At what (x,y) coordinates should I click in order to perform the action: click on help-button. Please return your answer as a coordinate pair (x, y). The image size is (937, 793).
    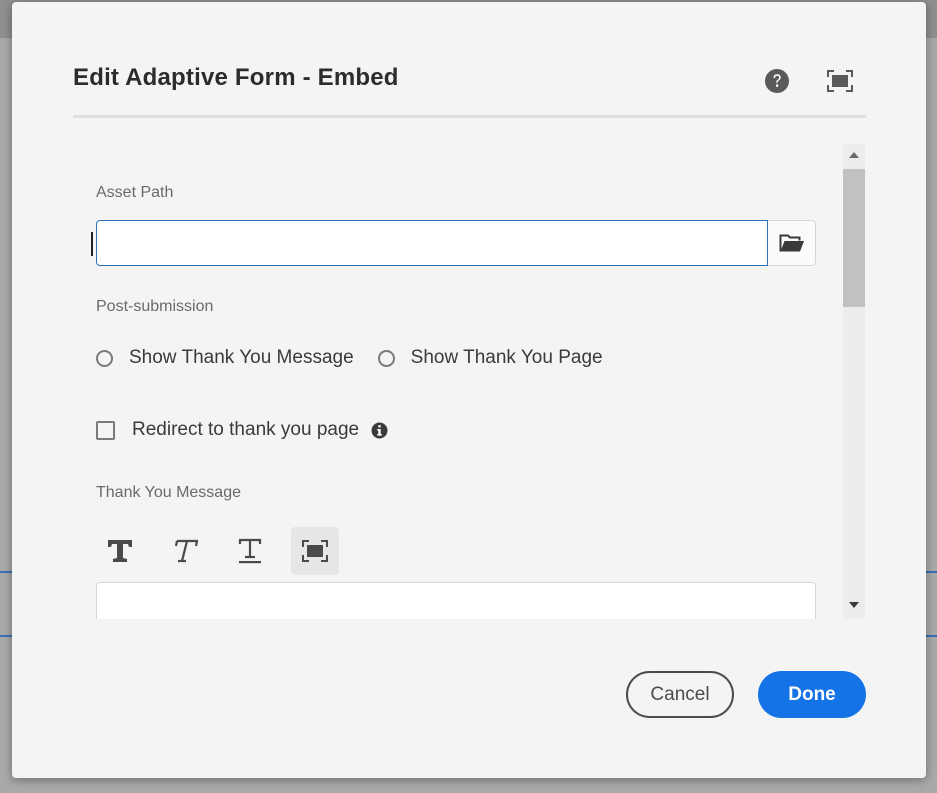
    Looking at the image, I should click on (777, 81).